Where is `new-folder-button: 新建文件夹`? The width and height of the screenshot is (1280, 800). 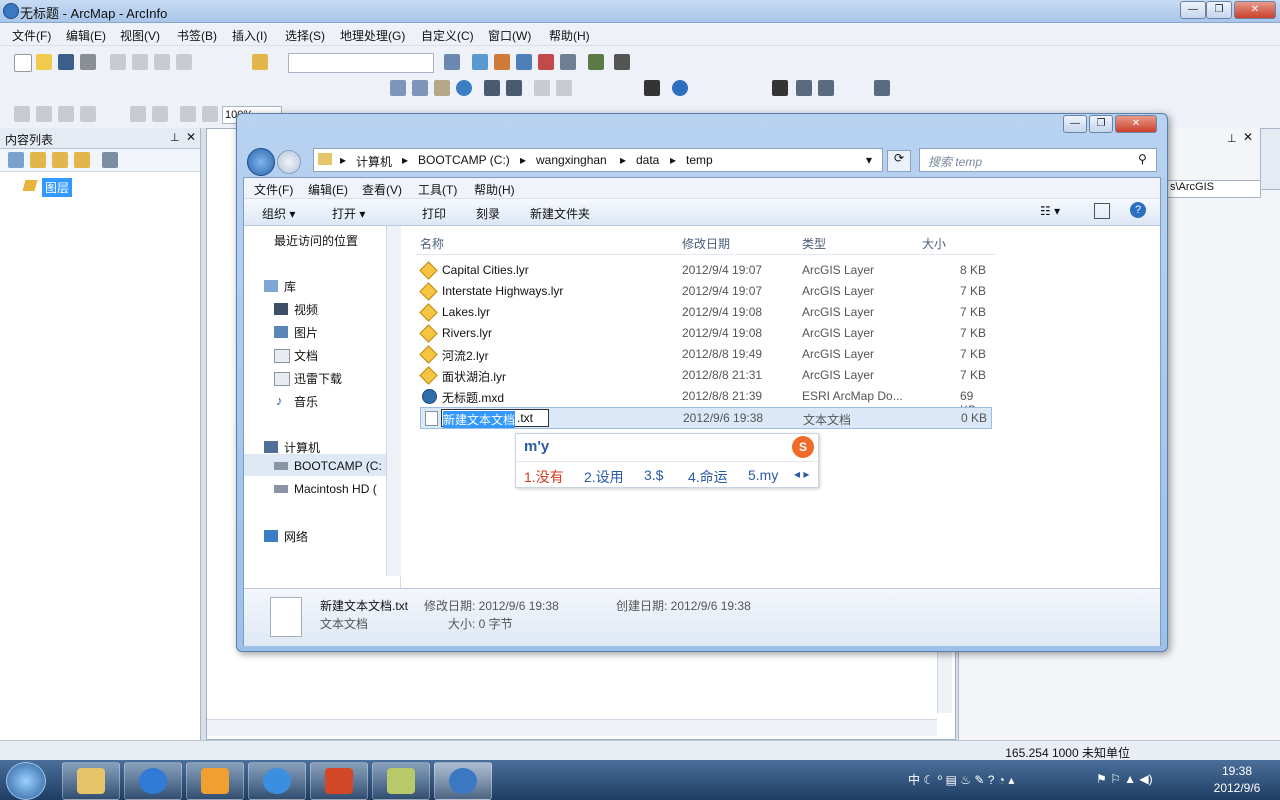 new-folder-button: 新建文件夹 is located at coordinates (560, 213).